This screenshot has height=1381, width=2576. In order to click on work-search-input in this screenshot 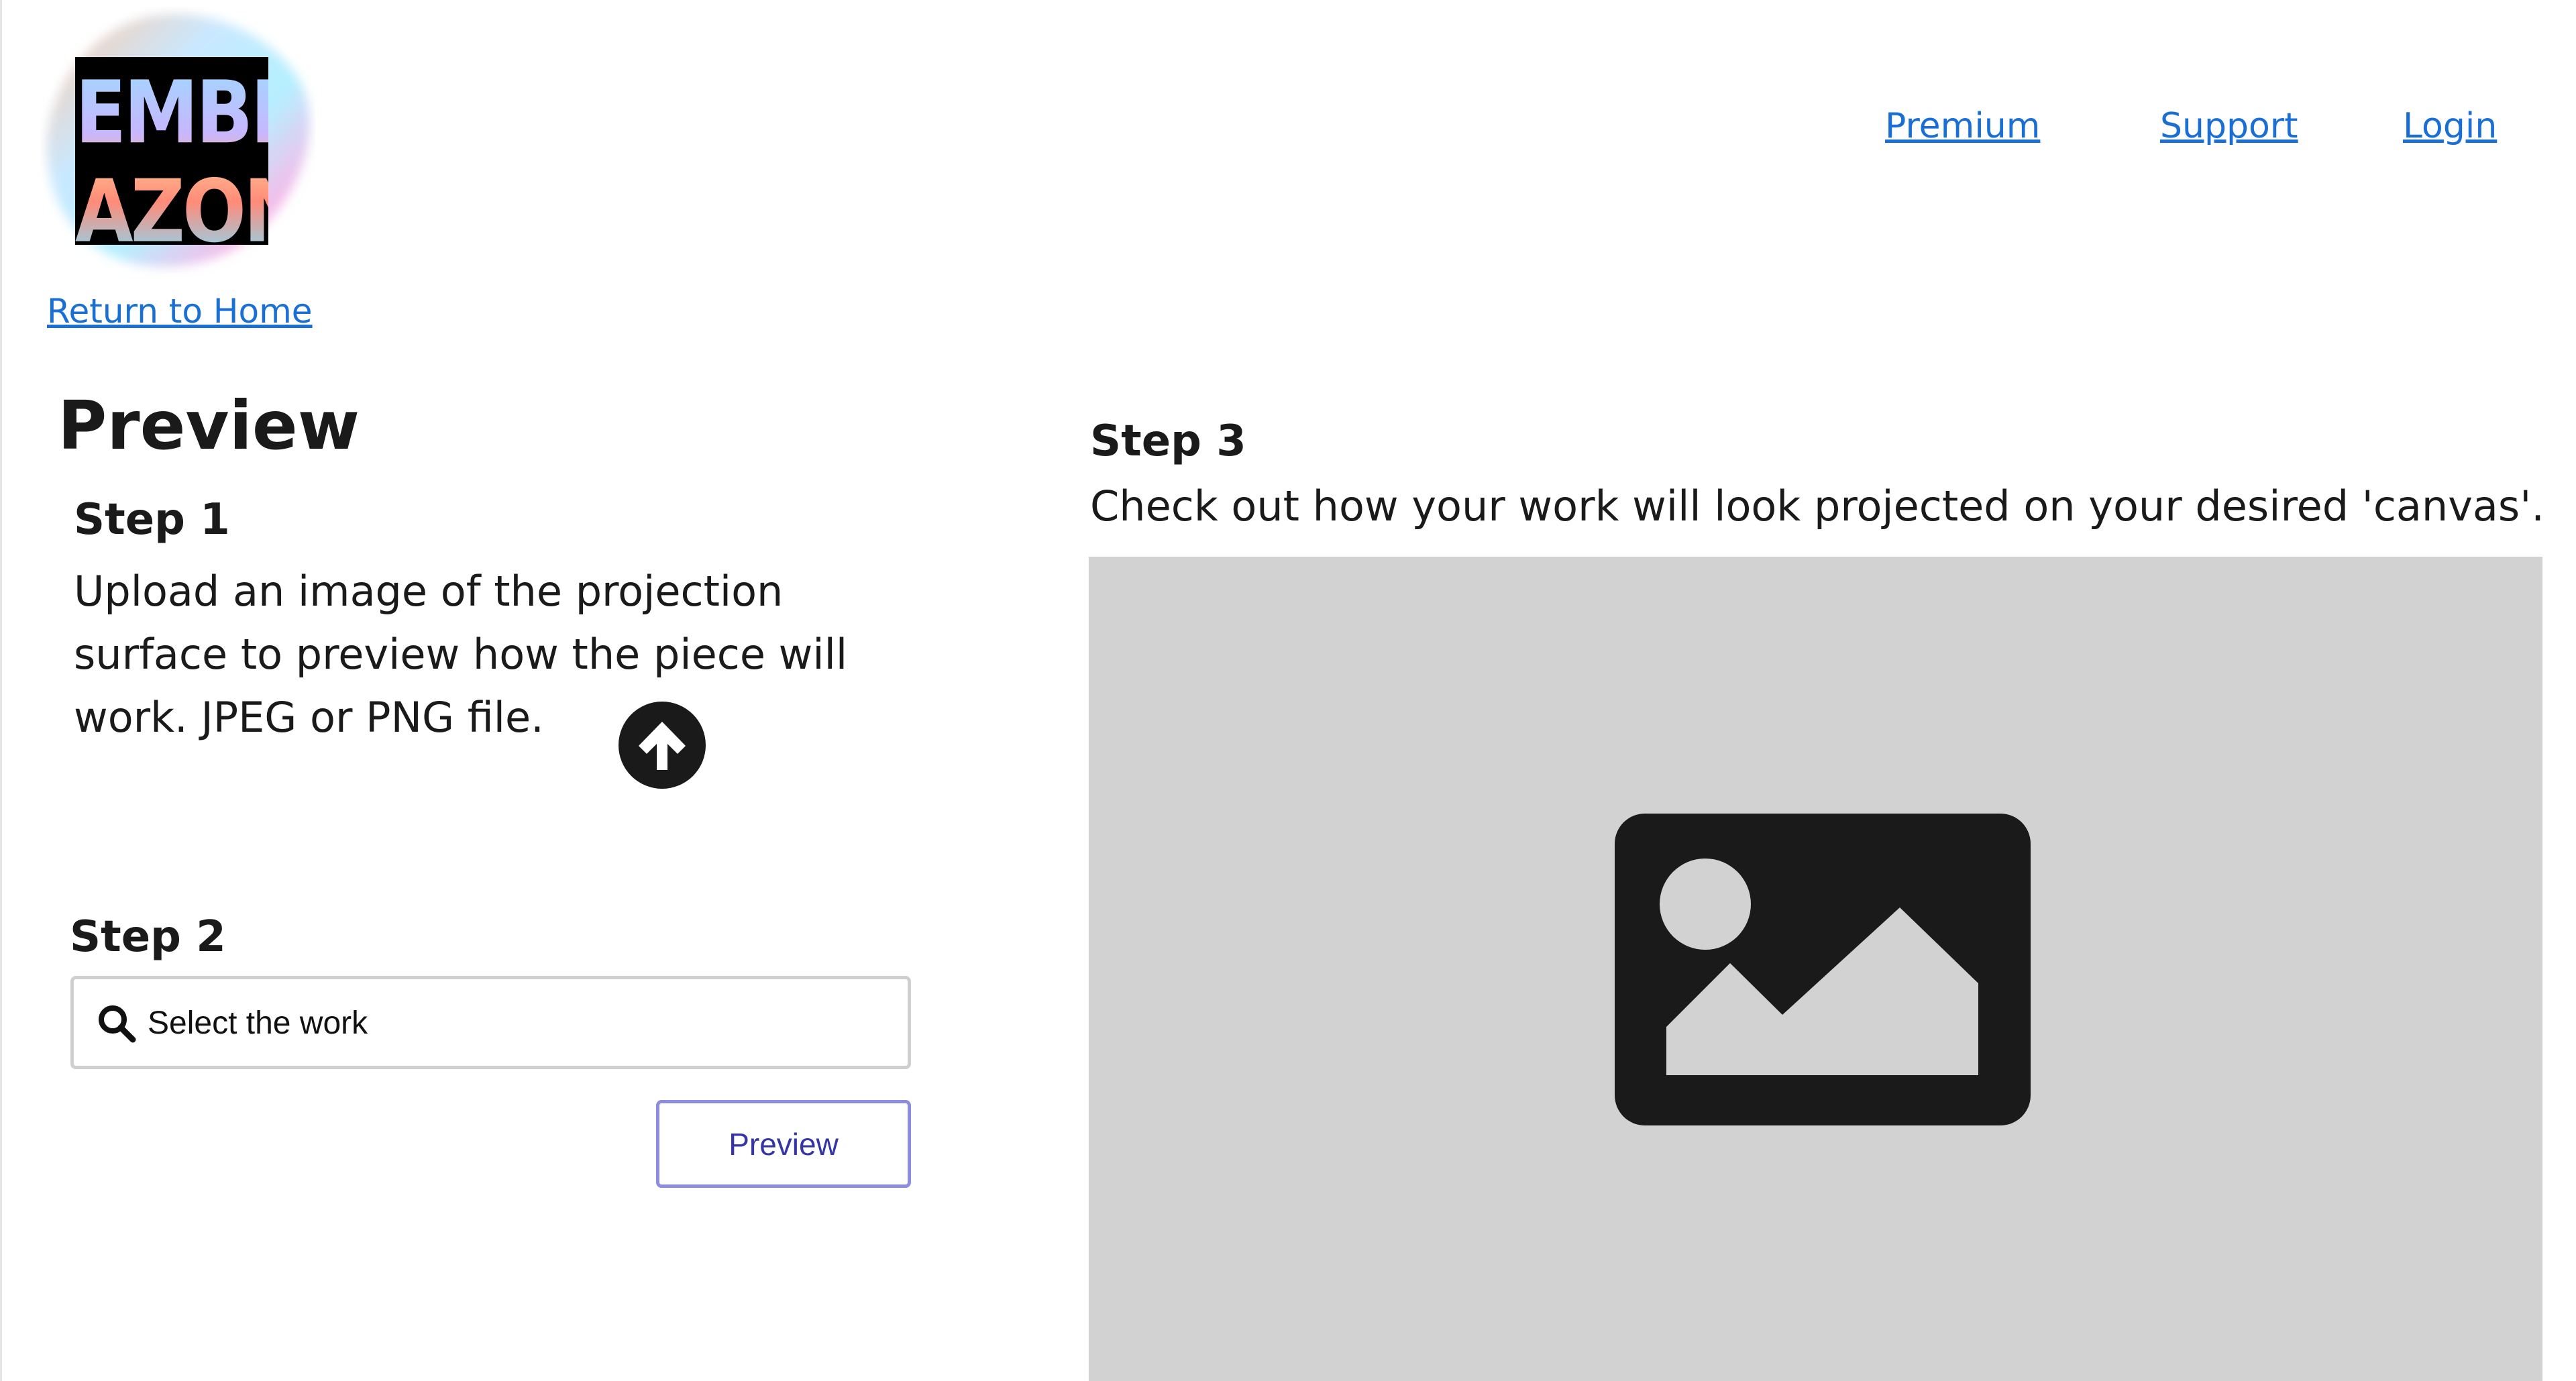, I will do `click(516, 1023)`.